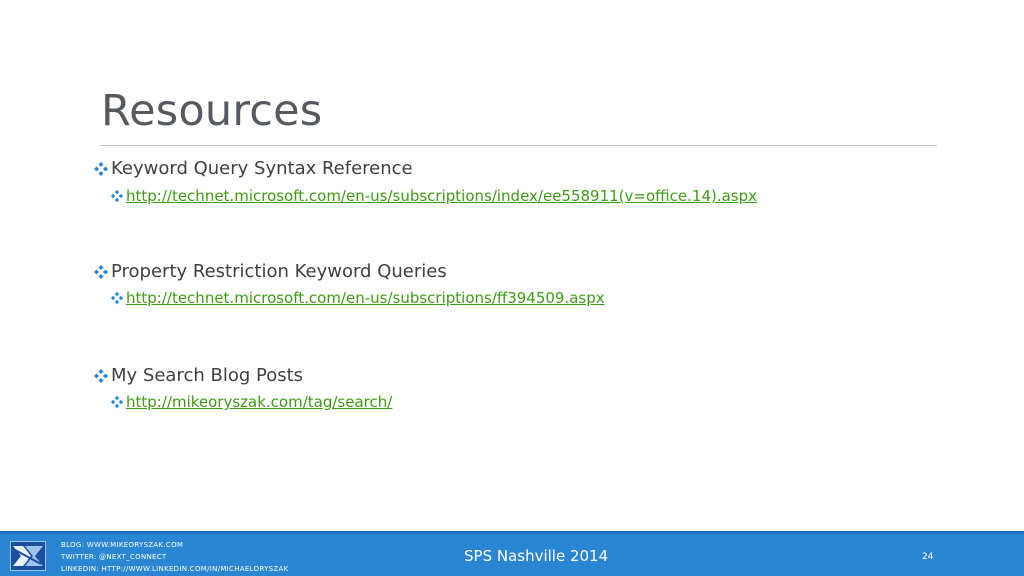 This screenshot has width=1024, height=576. I want to click on bullet-keyword-query-syntax: Keyword Query Syntax Reference, so click(253, 168).